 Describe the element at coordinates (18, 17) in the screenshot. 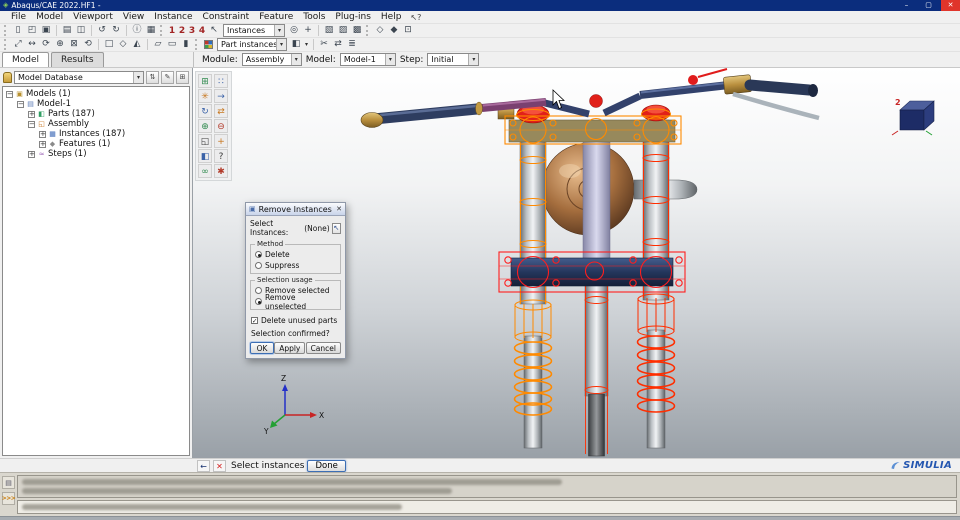

I see `menu-file: File` at that location.